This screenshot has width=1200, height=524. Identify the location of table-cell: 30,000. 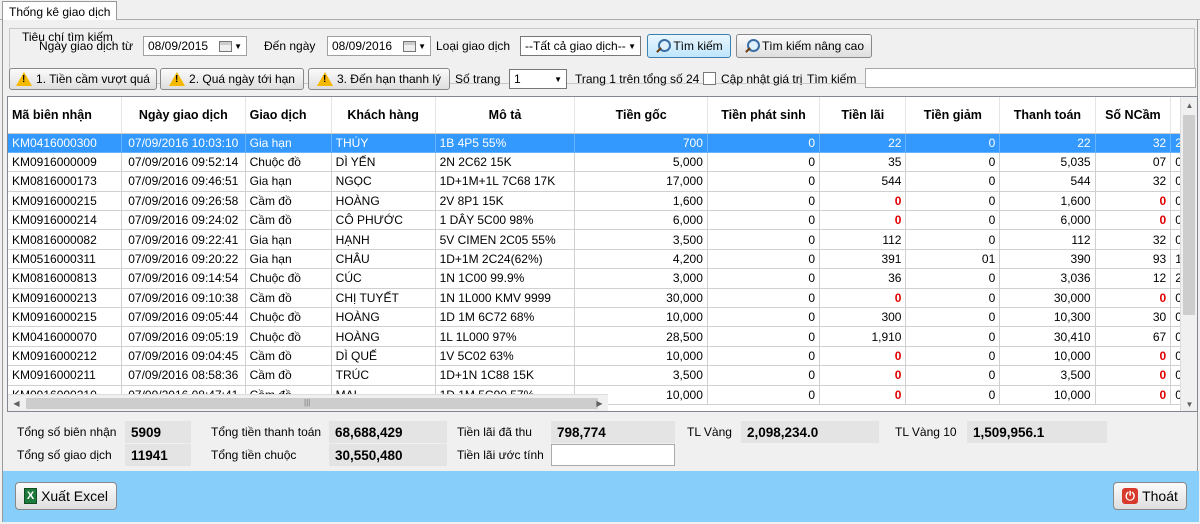
(641, 298).